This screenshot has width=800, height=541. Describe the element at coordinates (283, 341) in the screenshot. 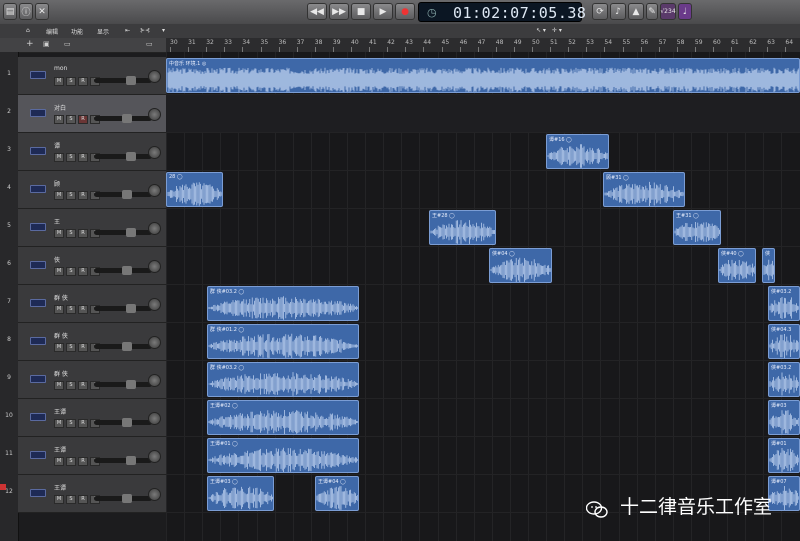

I see `audio-region: 群 侠#01.2 ◯` at that location.